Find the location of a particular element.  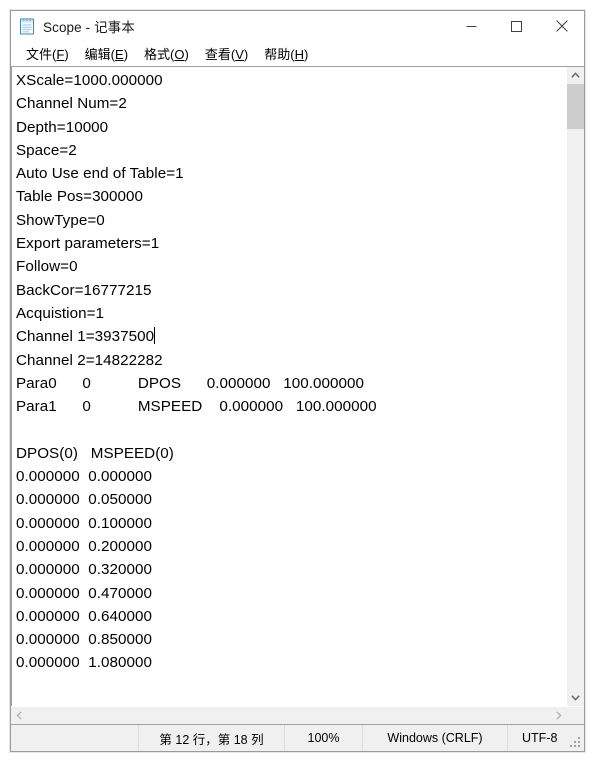

menu-item-format: 格式(O) is located at coordinates (166, 53).